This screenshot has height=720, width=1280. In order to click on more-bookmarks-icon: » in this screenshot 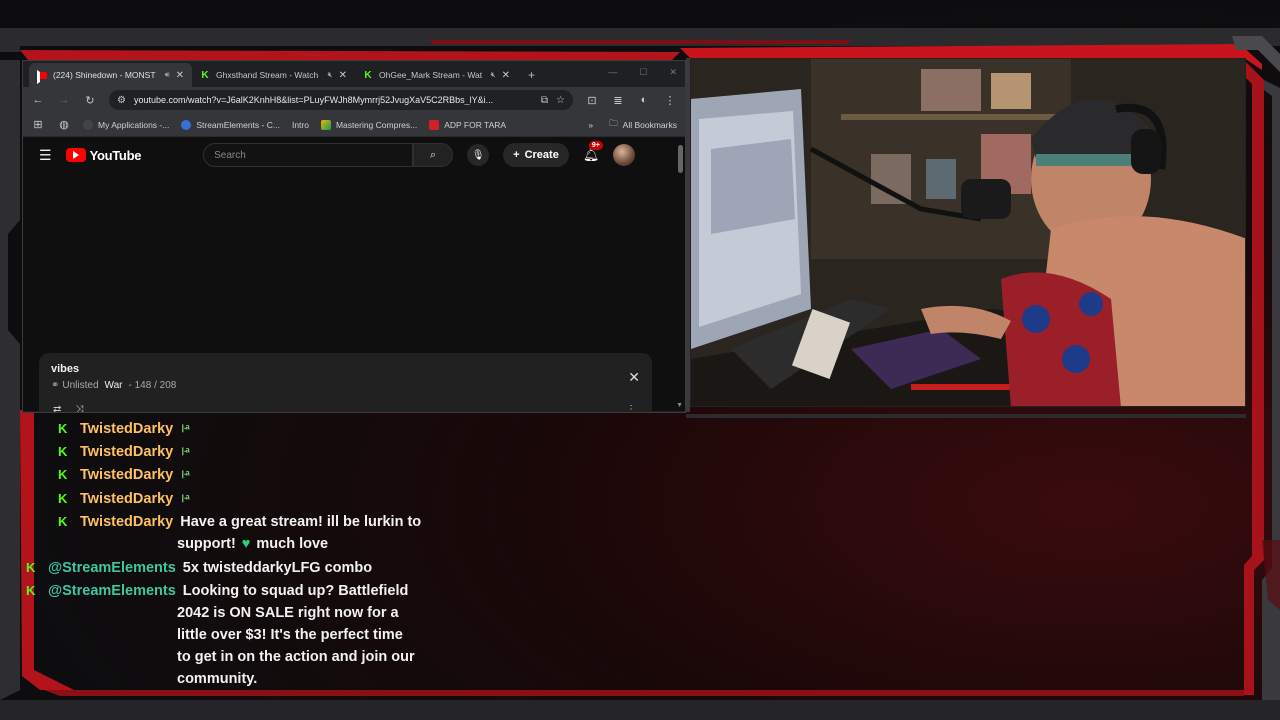, I will do `click(590, 125)`.